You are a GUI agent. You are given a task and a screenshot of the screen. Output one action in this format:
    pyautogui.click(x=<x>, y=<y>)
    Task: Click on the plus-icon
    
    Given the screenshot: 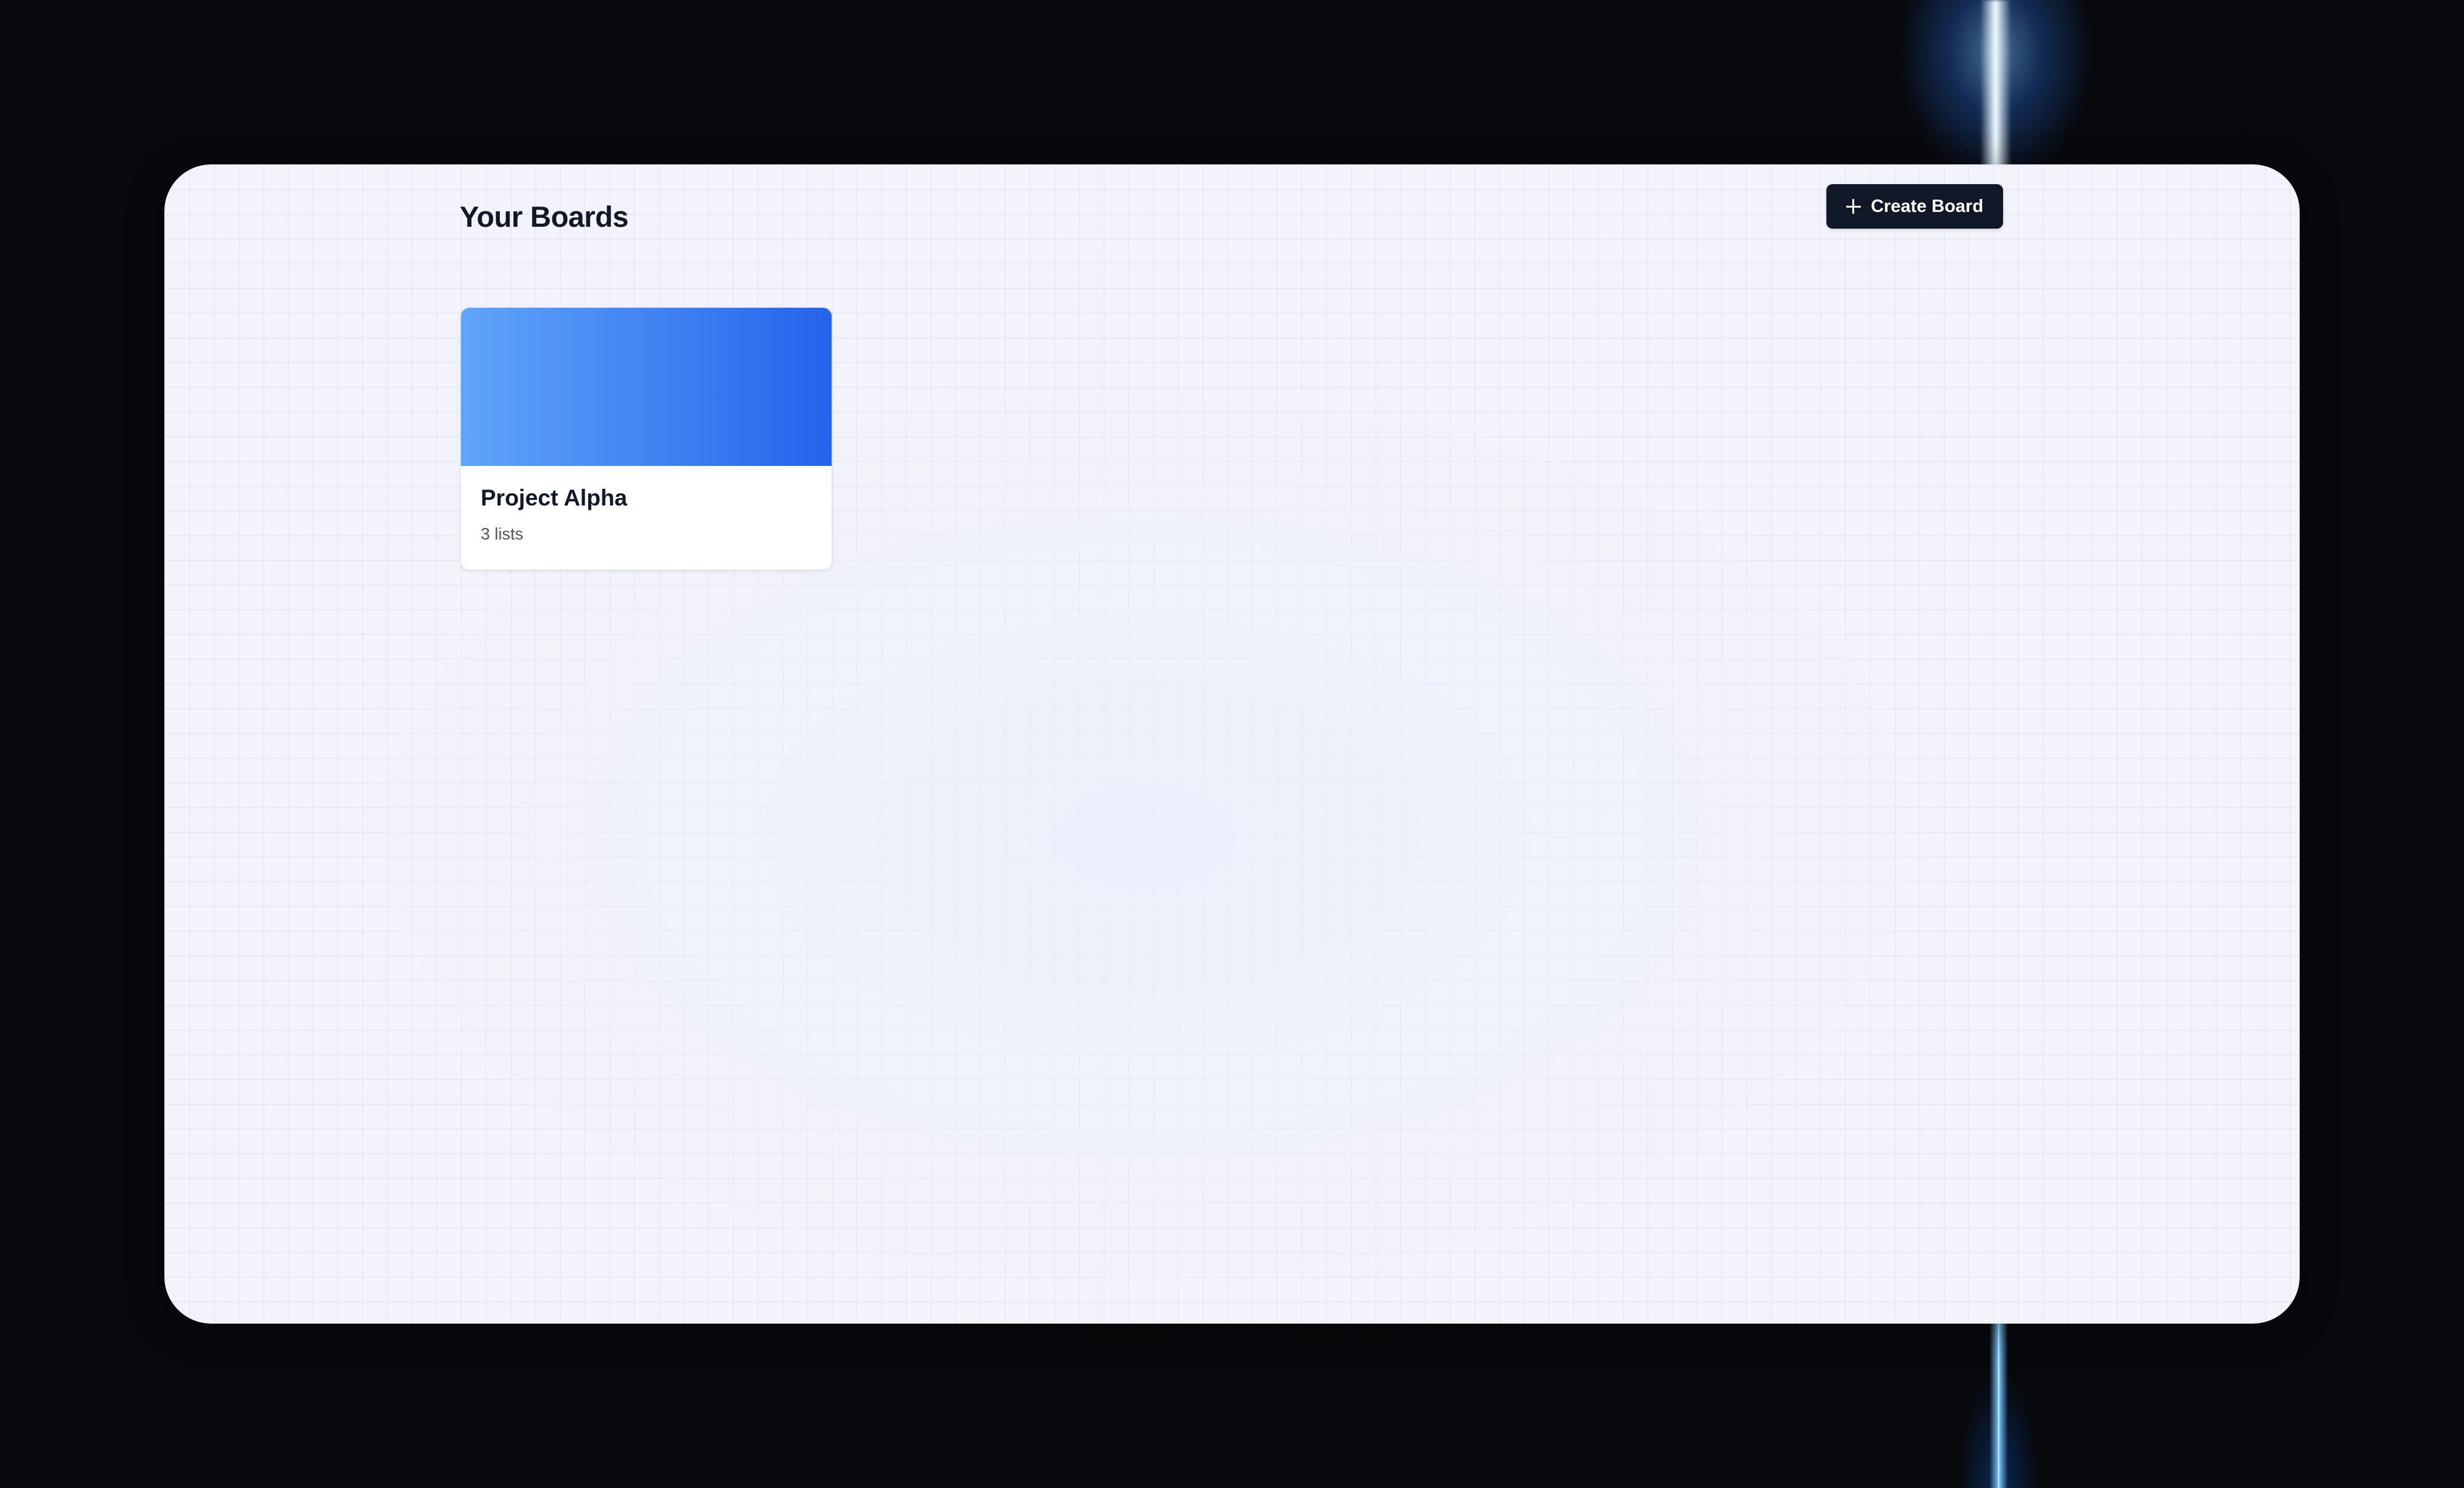 What is the action you would take?
    pyautogui.click(x=1853, y=206)
    